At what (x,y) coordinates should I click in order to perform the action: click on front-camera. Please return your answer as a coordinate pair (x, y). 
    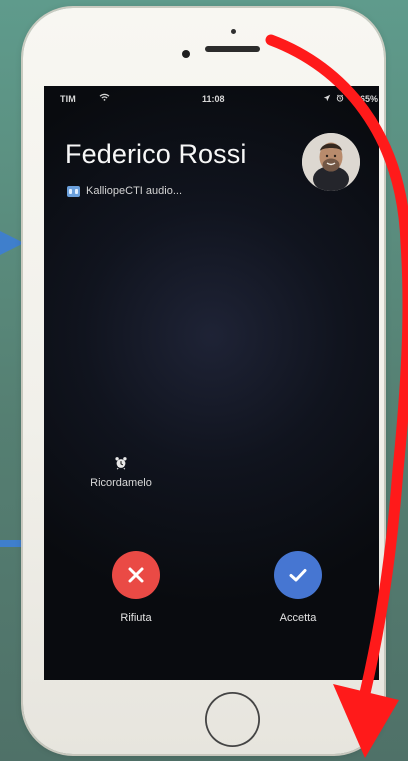
    Looking at the image, I should click on (186, 54).